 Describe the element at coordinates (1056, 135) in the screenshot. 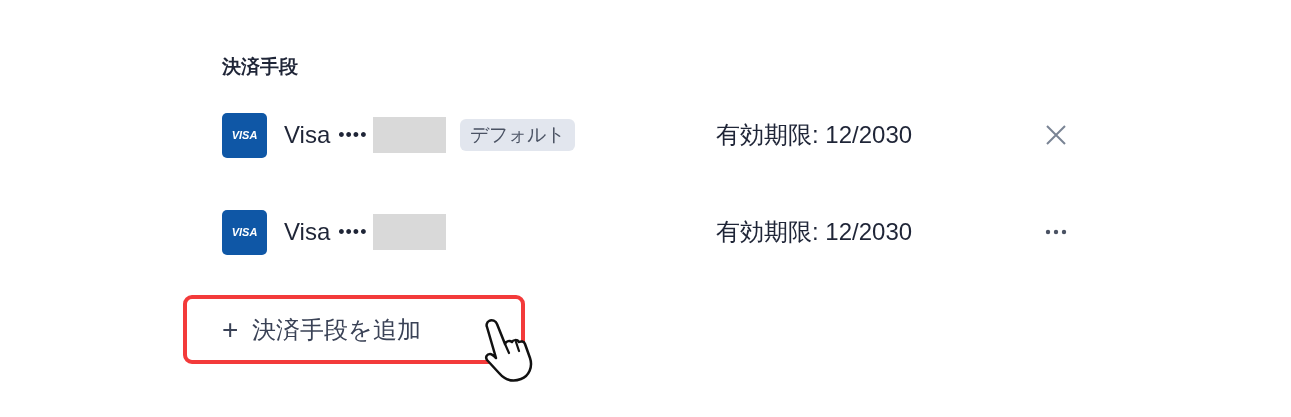

I see `close-icon` at that location.